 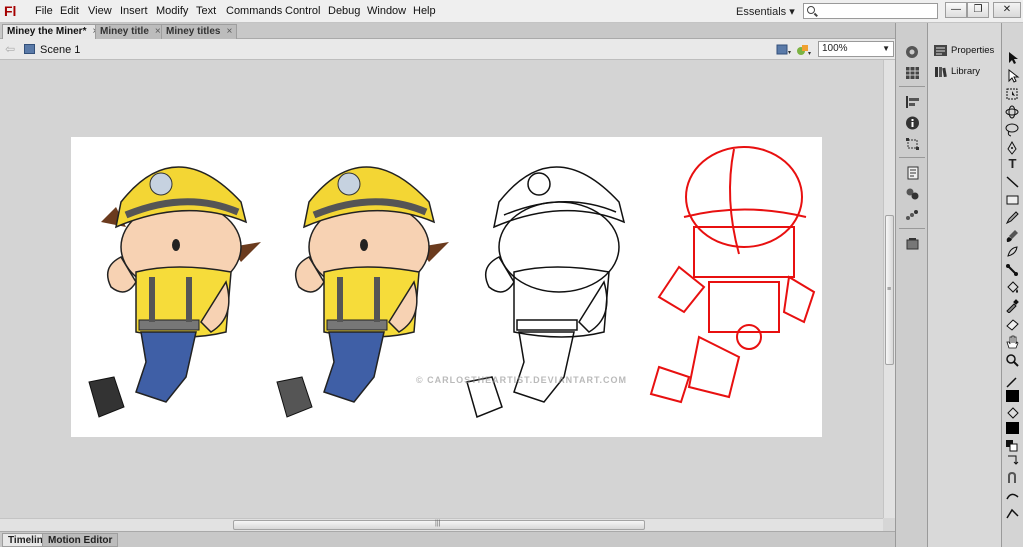 What do you see at coordinates (447, 539) in the screenshot?
I see `bottom-panel-tabs: Timeline Motion Editor` at bounding box center [447, 539].